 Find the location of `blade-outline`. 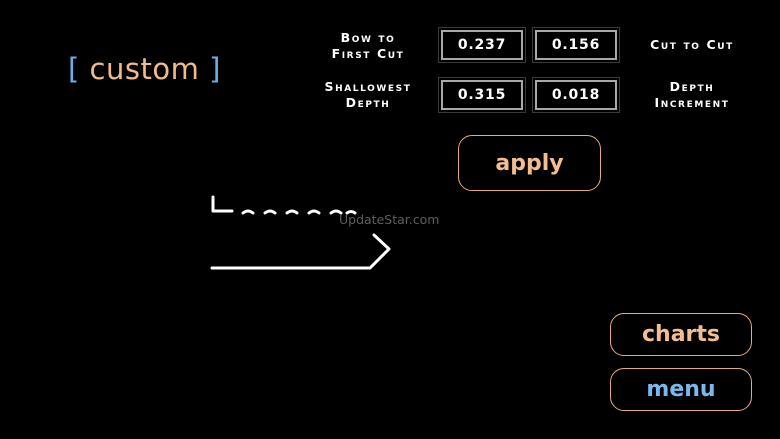

blade-outline is located at coordinates (300, 251).